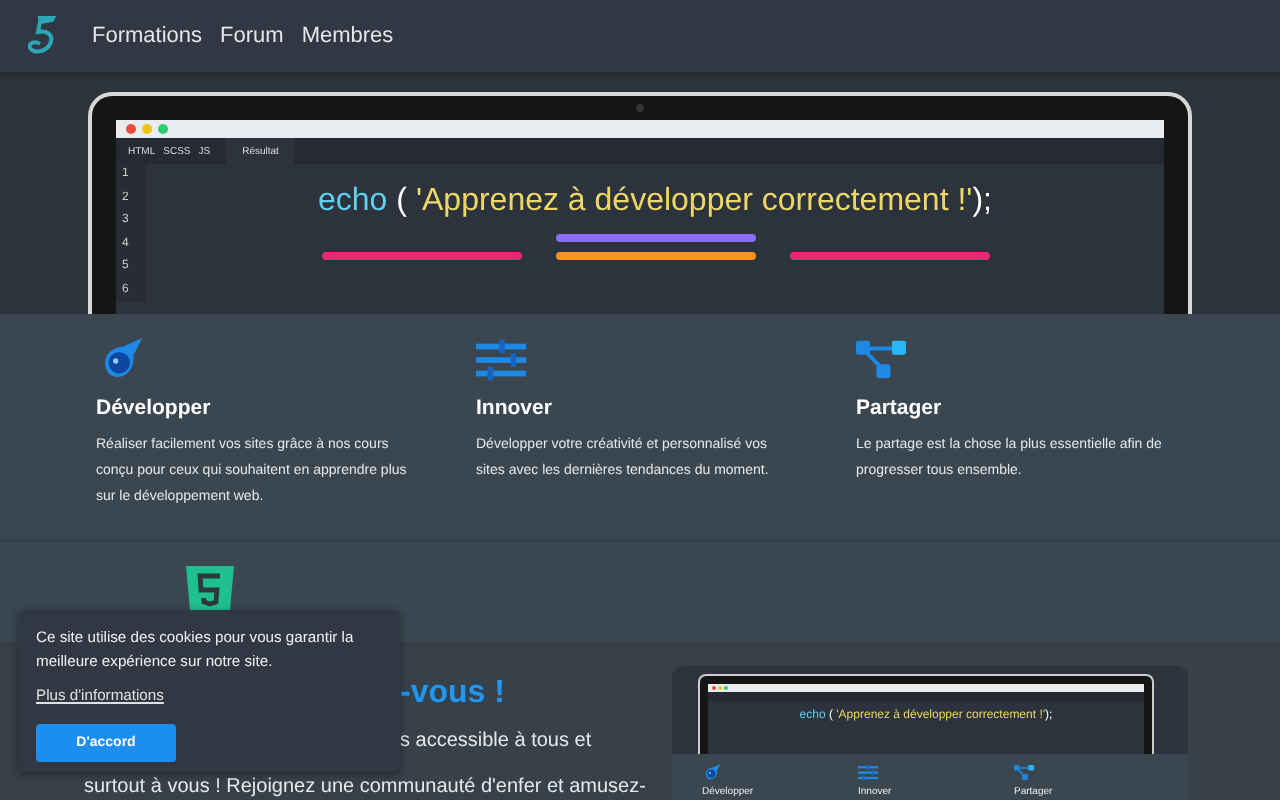  Describe the element at coordinates (452, 694) in the screenshot. I see `section-heading: -vous !` at that location.